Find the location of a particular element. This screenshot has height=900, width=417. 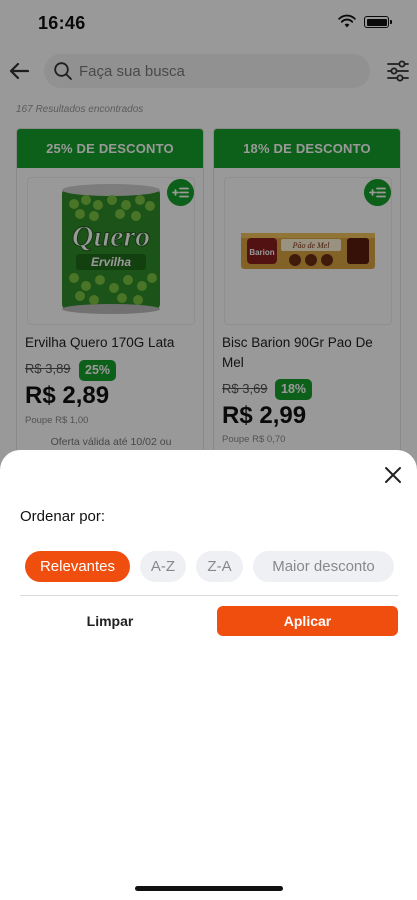

divider is located at coordinates (209, 595).